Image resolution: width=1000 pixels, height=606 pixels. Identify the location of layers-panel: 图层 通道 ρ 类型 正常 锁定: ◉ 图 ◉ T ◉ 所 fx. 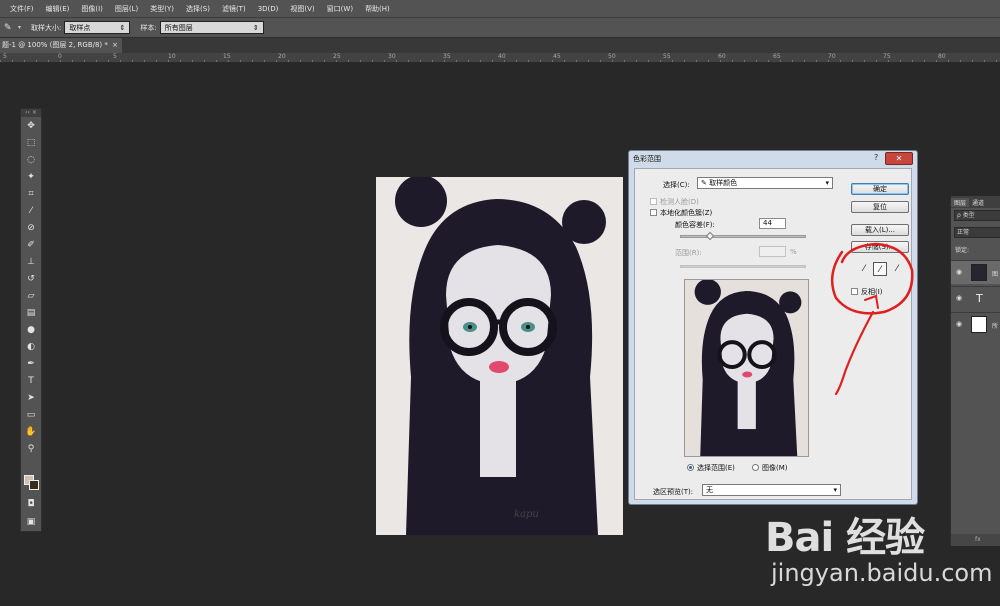
(975, 371).